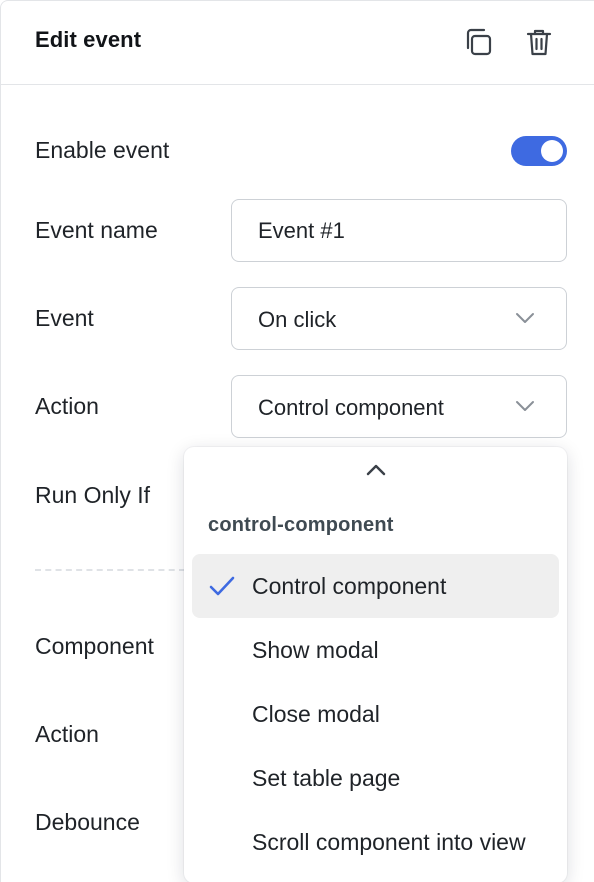 The image size is (594, 882). Describe the element at coordinates (351, 407) in the screenshot. I see `action-select-value: Control component` at that location.